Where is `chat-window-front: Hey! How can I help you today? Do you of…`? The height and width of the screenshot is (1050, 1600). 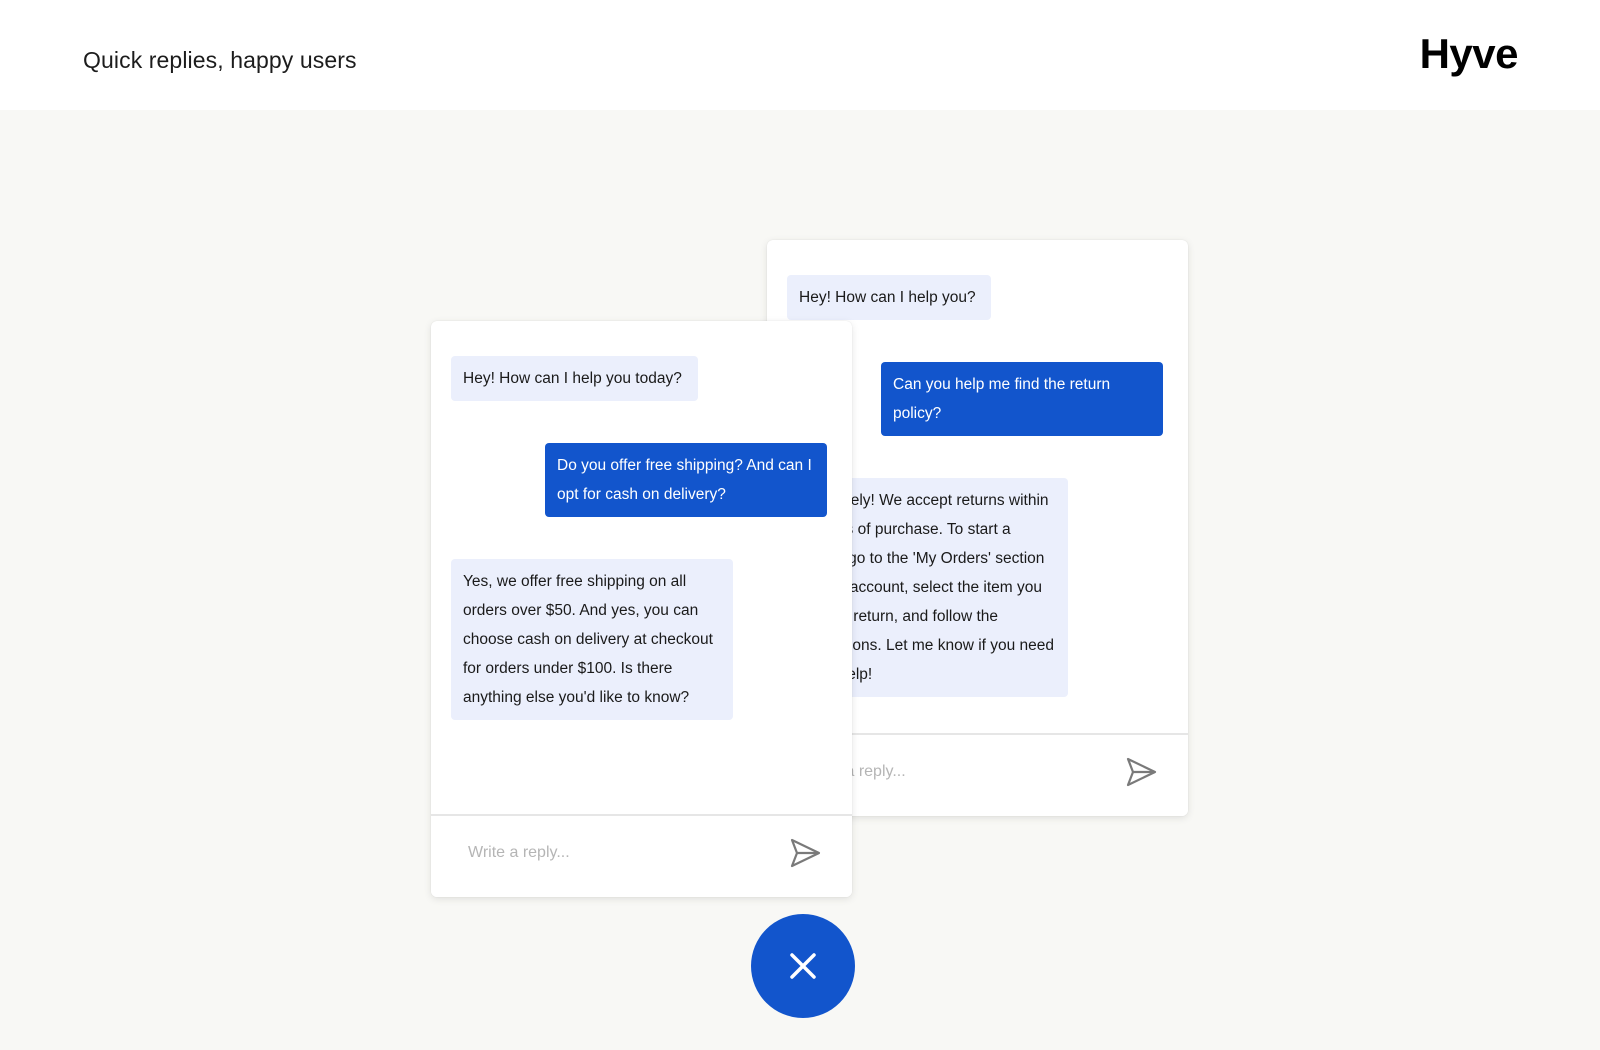
chat-window-front: Hey! How can I help you today? Do you of… is located at coordinates (641, 609).